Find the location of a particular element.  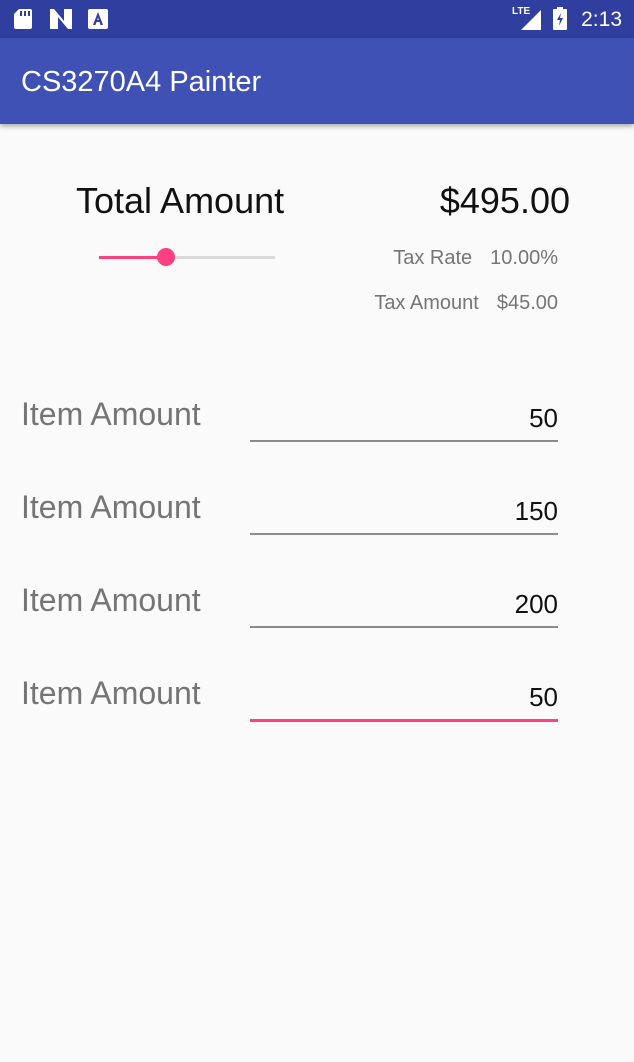

tax-rate-value: 10.00% is located at coordinates (524, 258).